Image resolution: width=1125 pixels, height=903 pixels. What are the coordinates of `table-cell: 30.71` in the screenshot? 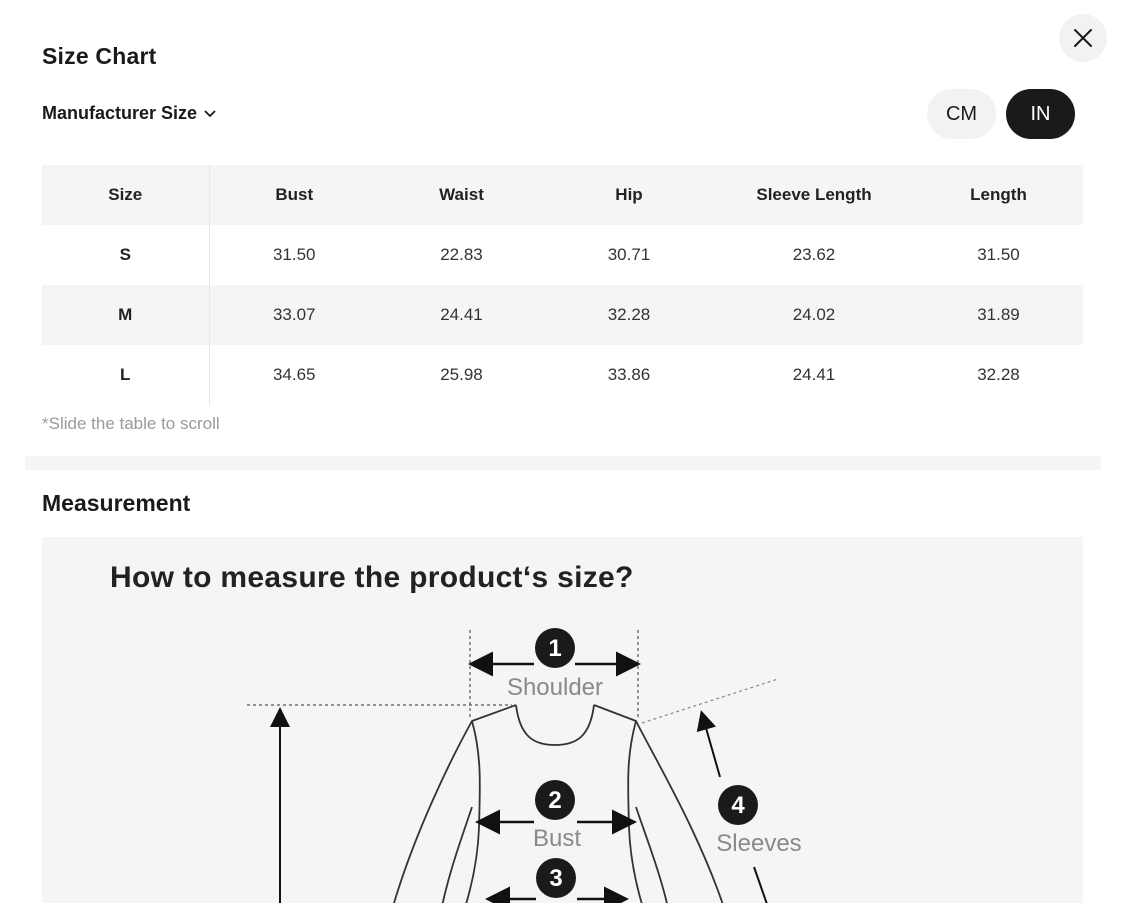 It's located at (629, 254).